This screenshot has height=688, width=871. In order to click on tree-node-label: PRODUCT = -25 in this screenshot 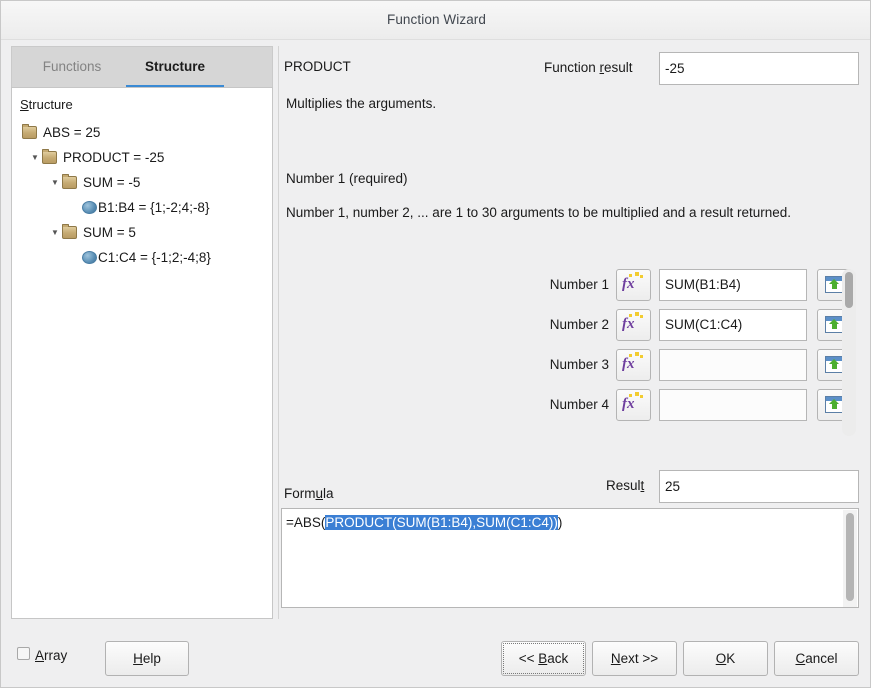, I will do `click(114, 157)`.